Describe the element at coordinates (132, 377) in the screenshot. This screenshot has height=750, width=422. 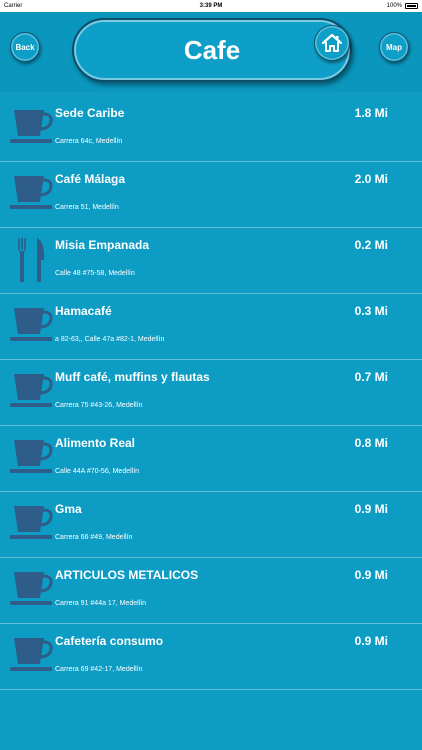
I see `place-name: Muff café, muffins y flautas` at that location.